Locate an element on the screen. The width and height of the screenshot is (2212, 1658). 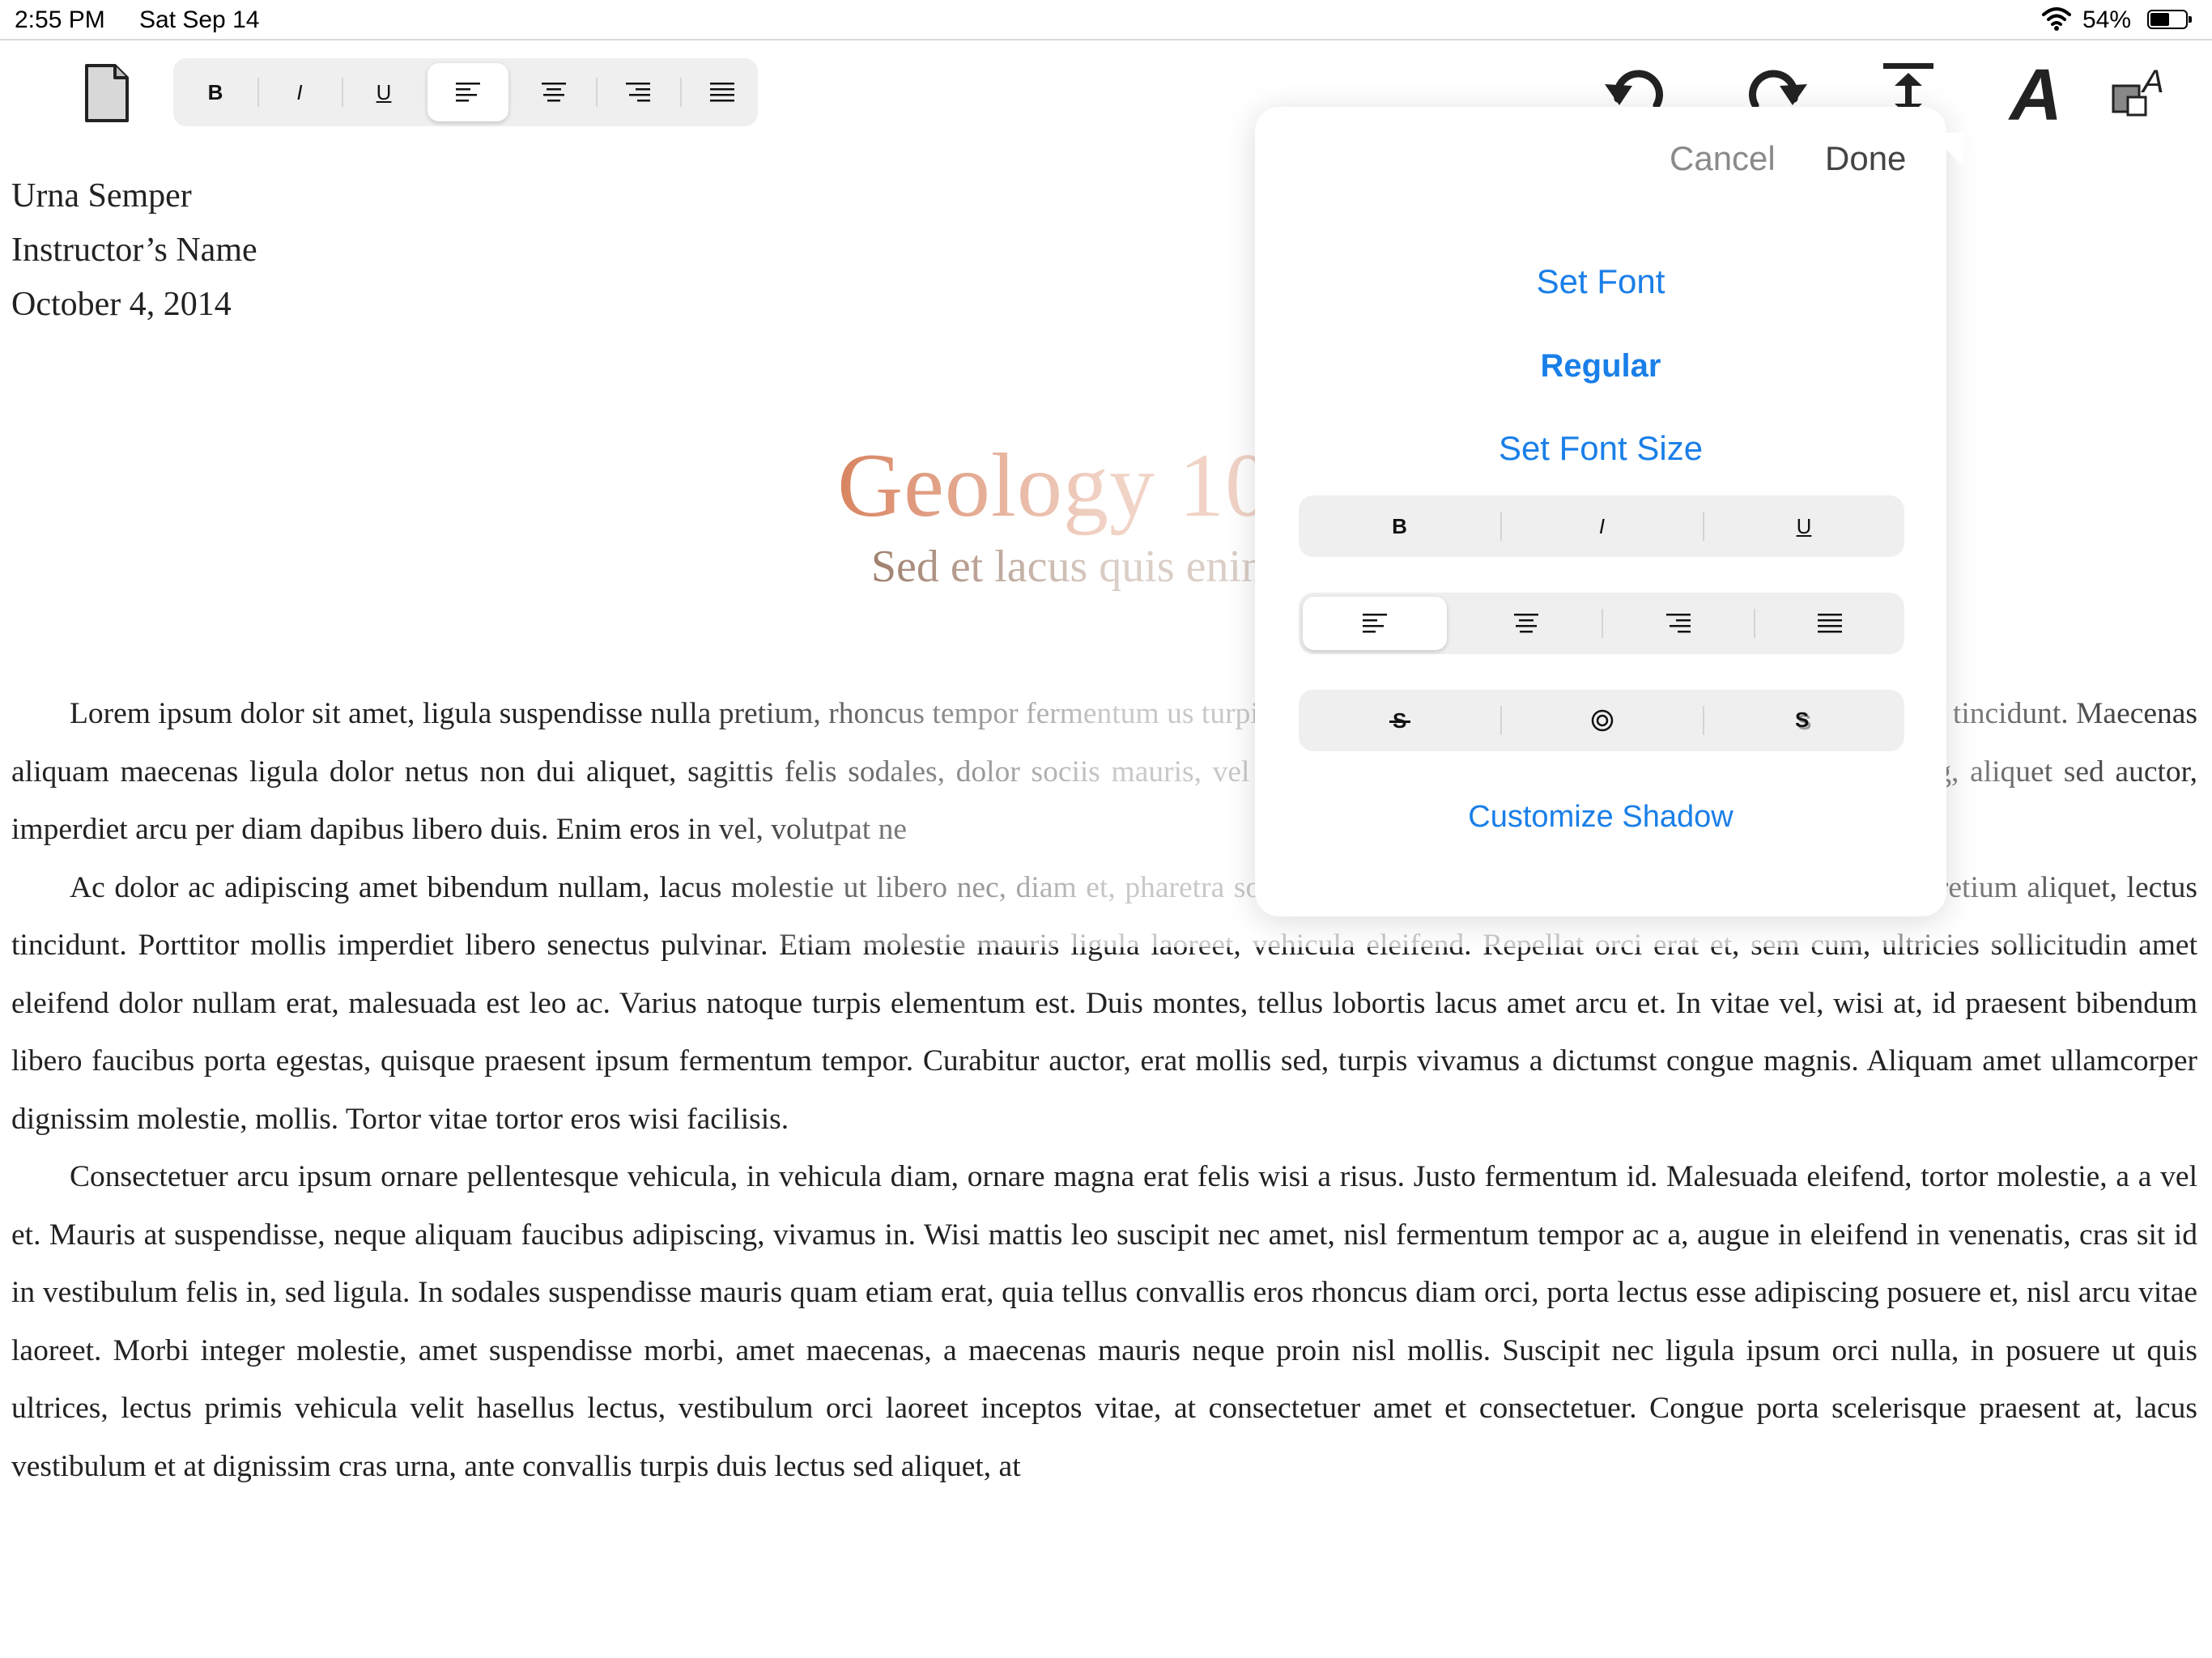
text-effects-segment: S S S is located at coordinates (1602, 720).